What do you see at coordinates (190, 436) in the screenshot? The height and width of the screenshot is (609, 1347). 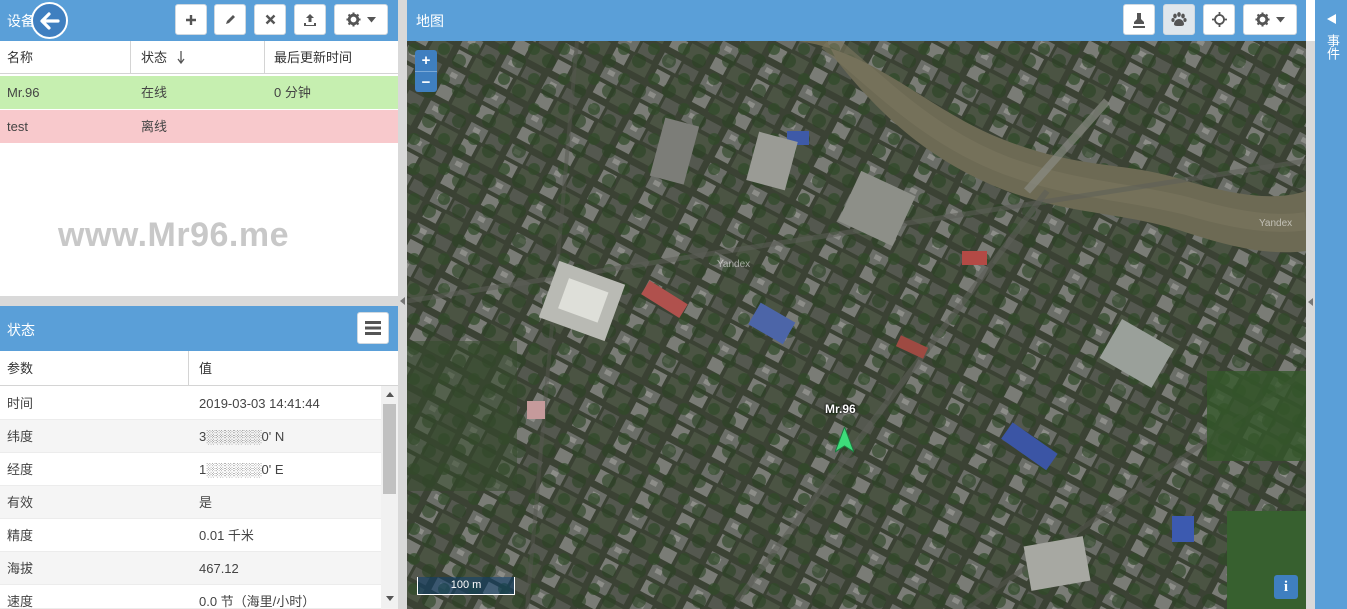 I see `list-item: 纬度 3░░░░░░0' N` at bounding box center [190, 436].